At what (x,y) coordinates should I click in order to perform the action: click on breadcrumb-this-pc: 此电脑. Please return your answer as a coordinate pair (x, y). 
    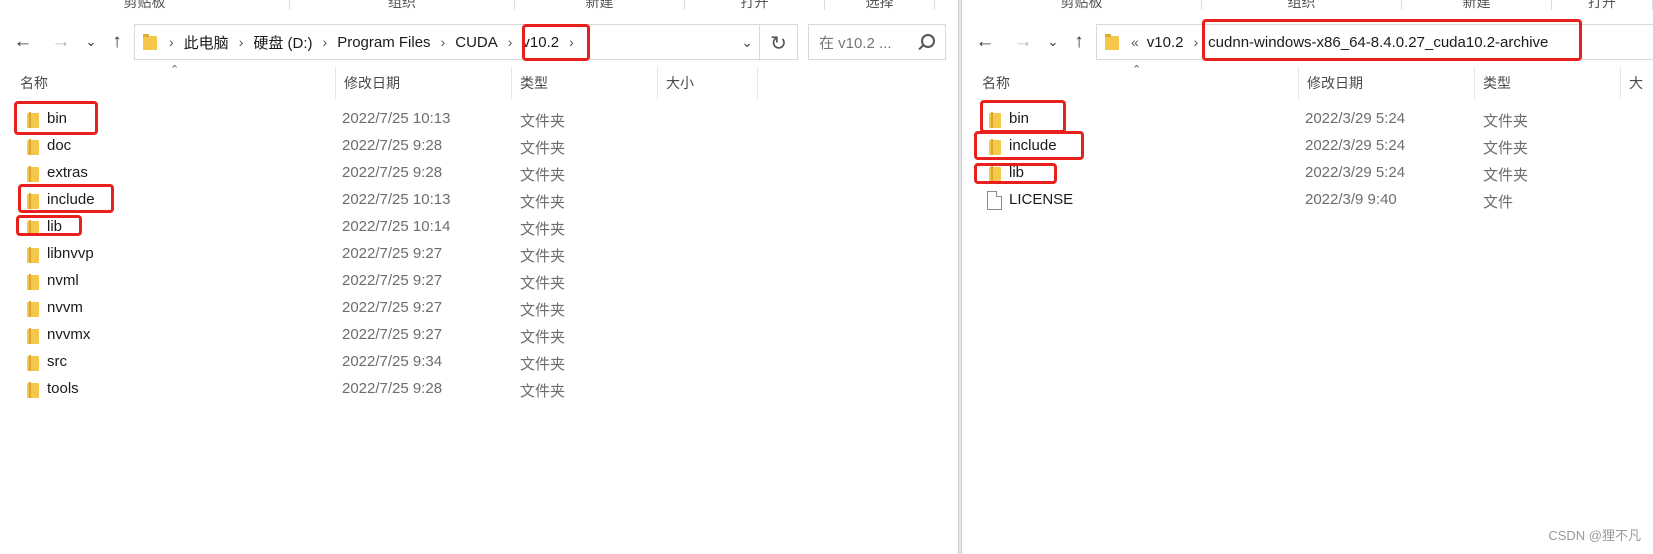
    Looking at the image, I should click on (206, 42).